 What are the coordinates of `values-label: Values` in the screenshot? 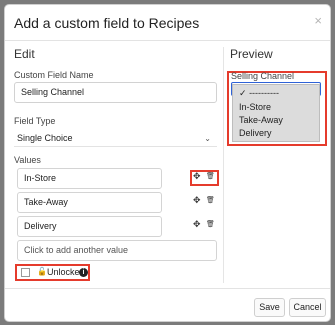 It's located at (27, 160).